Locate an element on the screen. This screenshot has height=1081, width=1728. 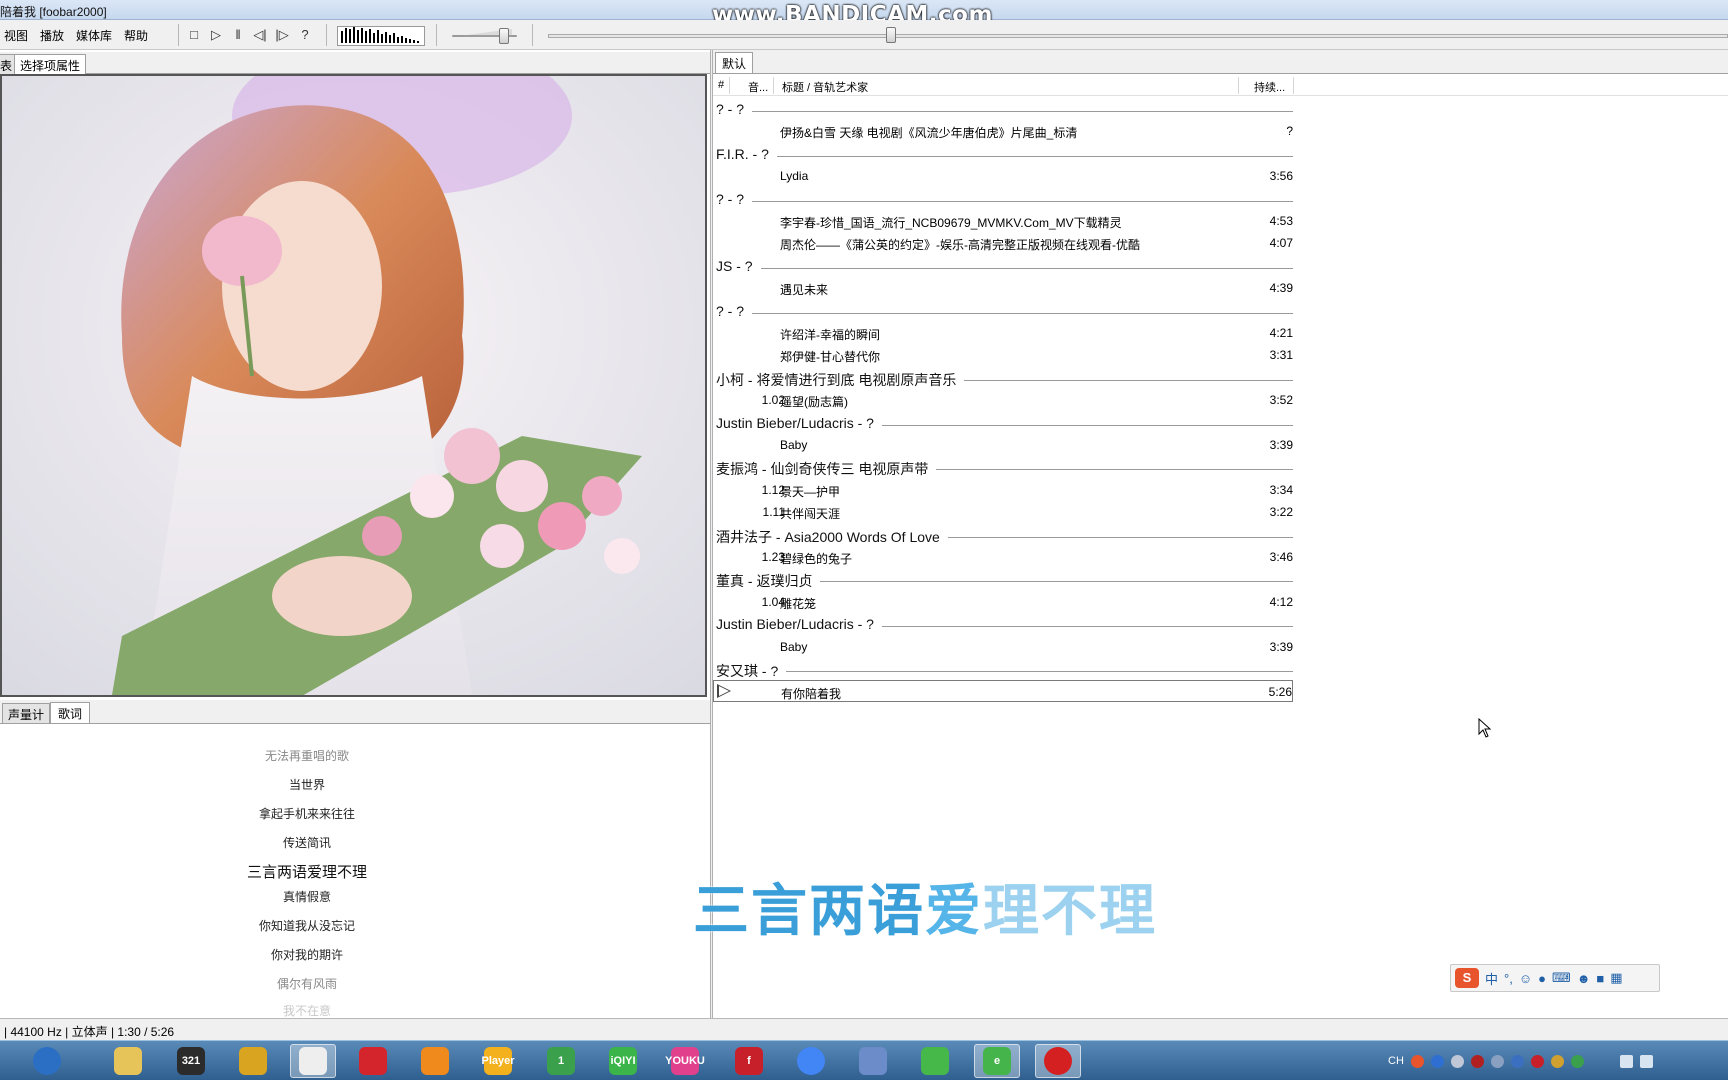
now-playing-icon is located at coordinates (724, 691).